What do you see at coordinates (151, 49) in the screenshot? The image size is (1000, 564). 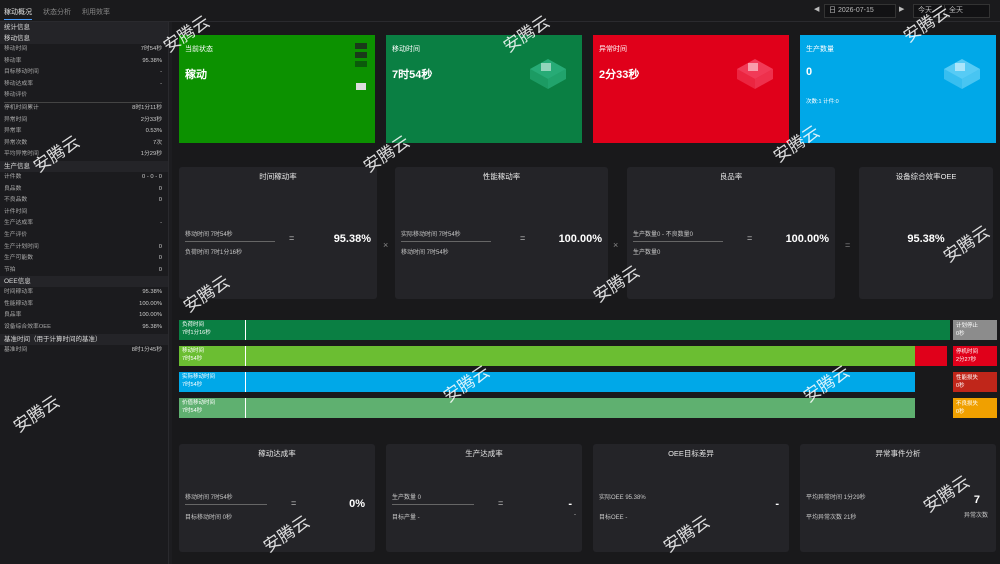 I see `sidebar-row-value: 7时54秒` at bounding box center [151, 49].